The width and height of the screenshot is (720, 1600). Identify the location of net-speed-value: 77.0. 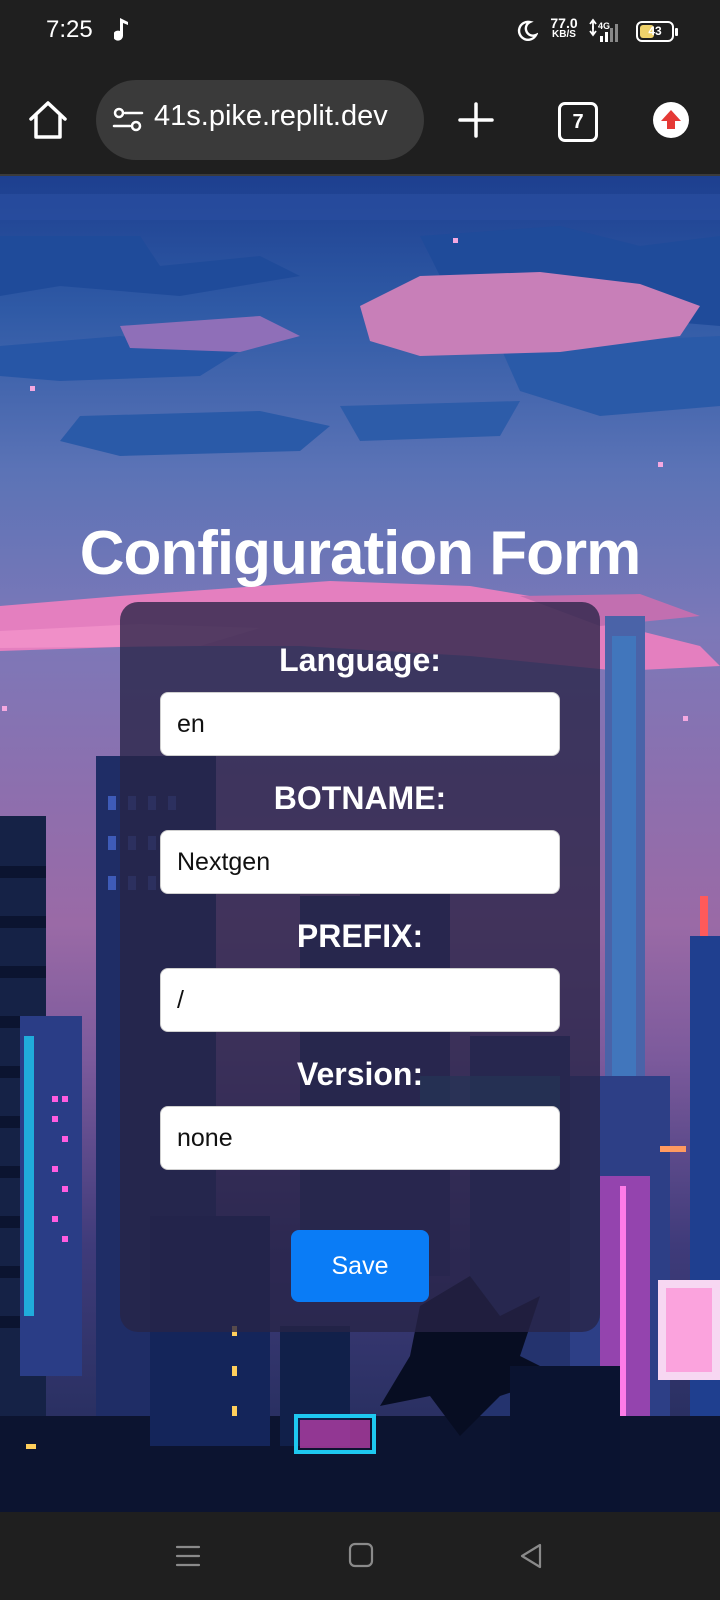
(564, 23).